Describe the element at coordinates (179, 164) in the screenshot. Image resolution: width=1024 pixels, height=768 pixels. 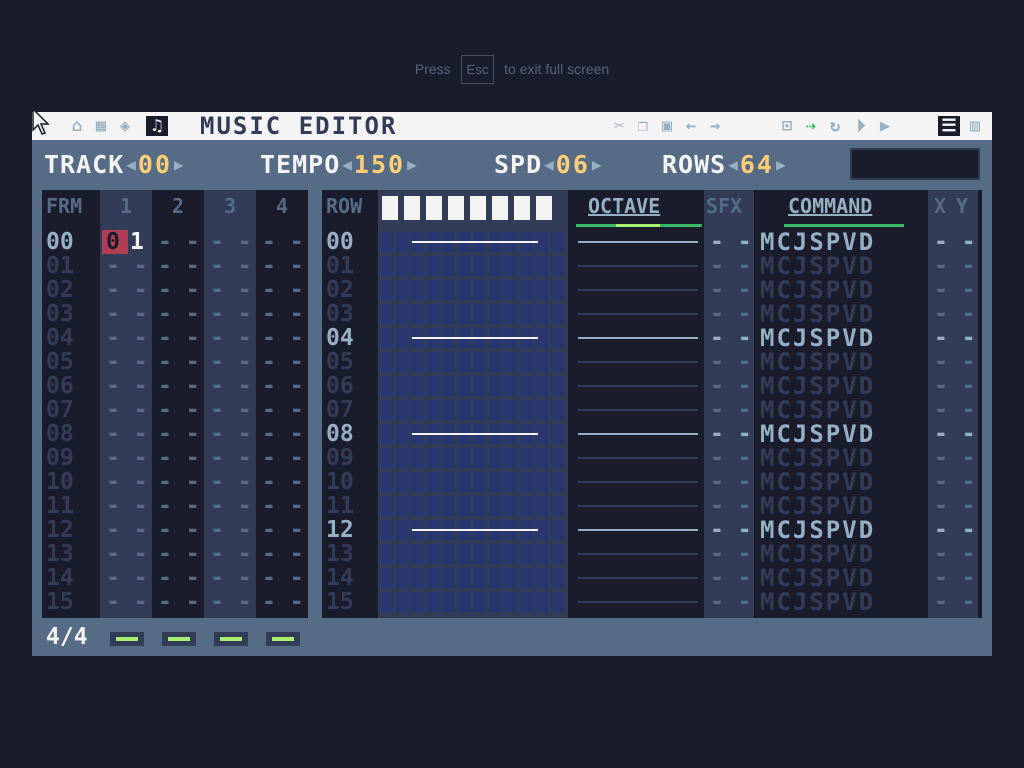
I see `track-next-arrow-icon: ▶` at that location.